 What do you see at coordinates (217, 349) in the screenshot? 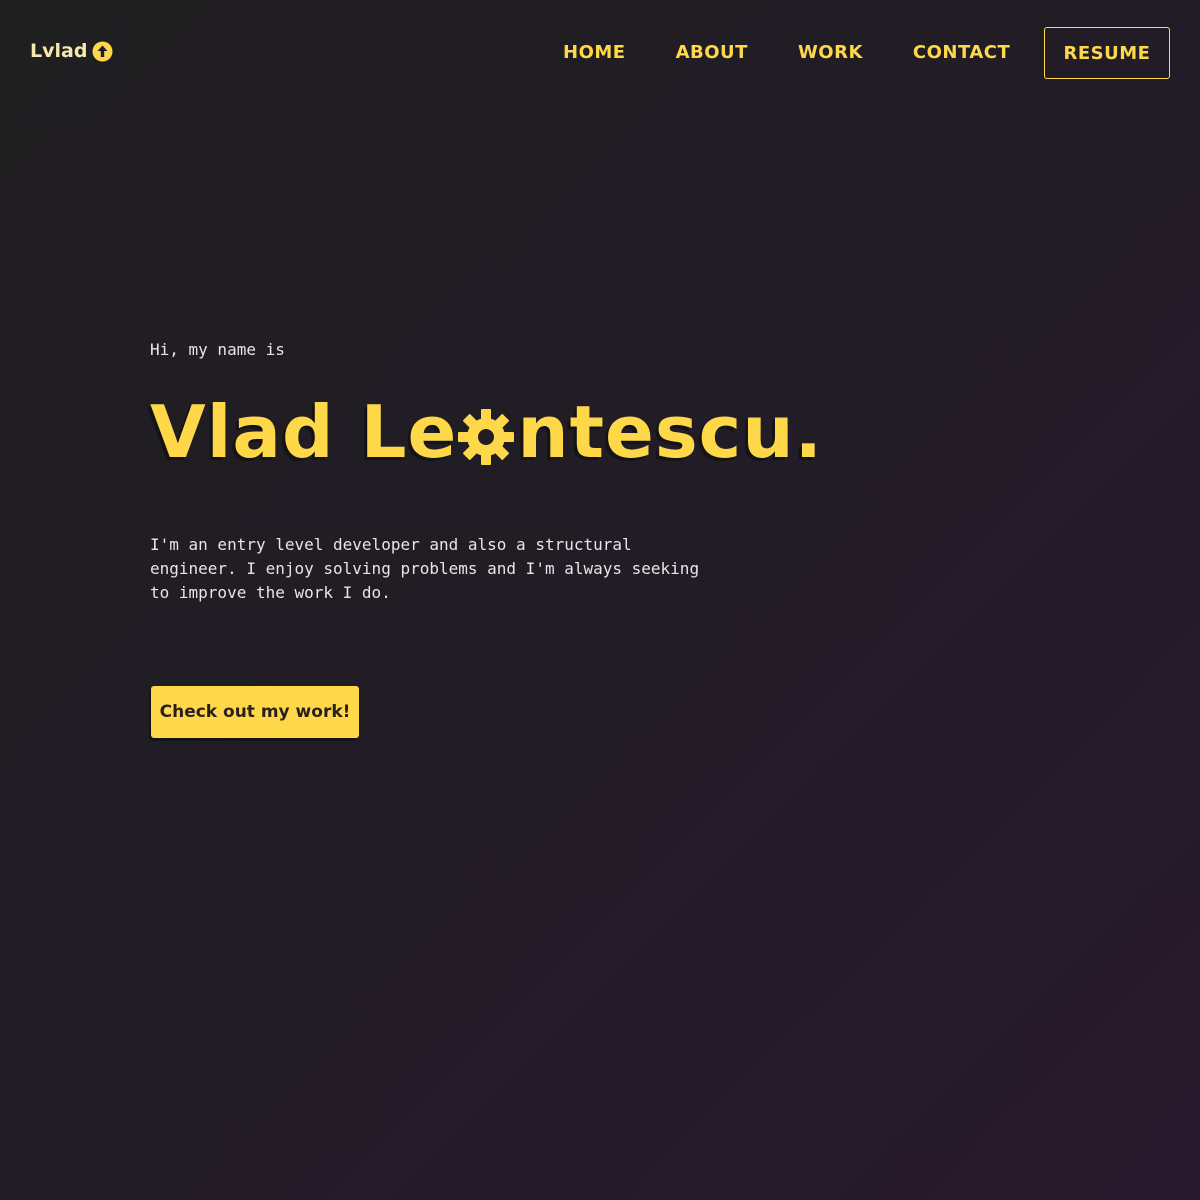
I see `greeting-text: Hi, my name is` at bounding box center [217, 349].